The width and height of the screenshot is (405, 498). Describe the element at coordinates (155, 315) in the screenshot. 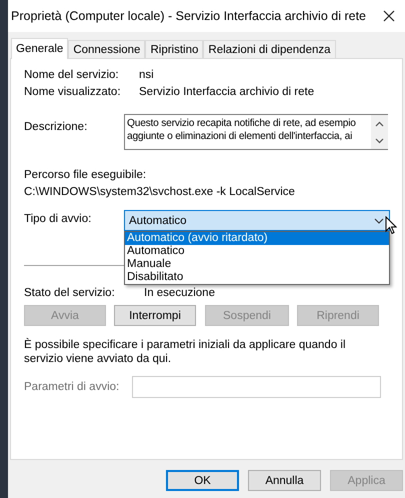

I see `service-button: Interrompi` at that location.